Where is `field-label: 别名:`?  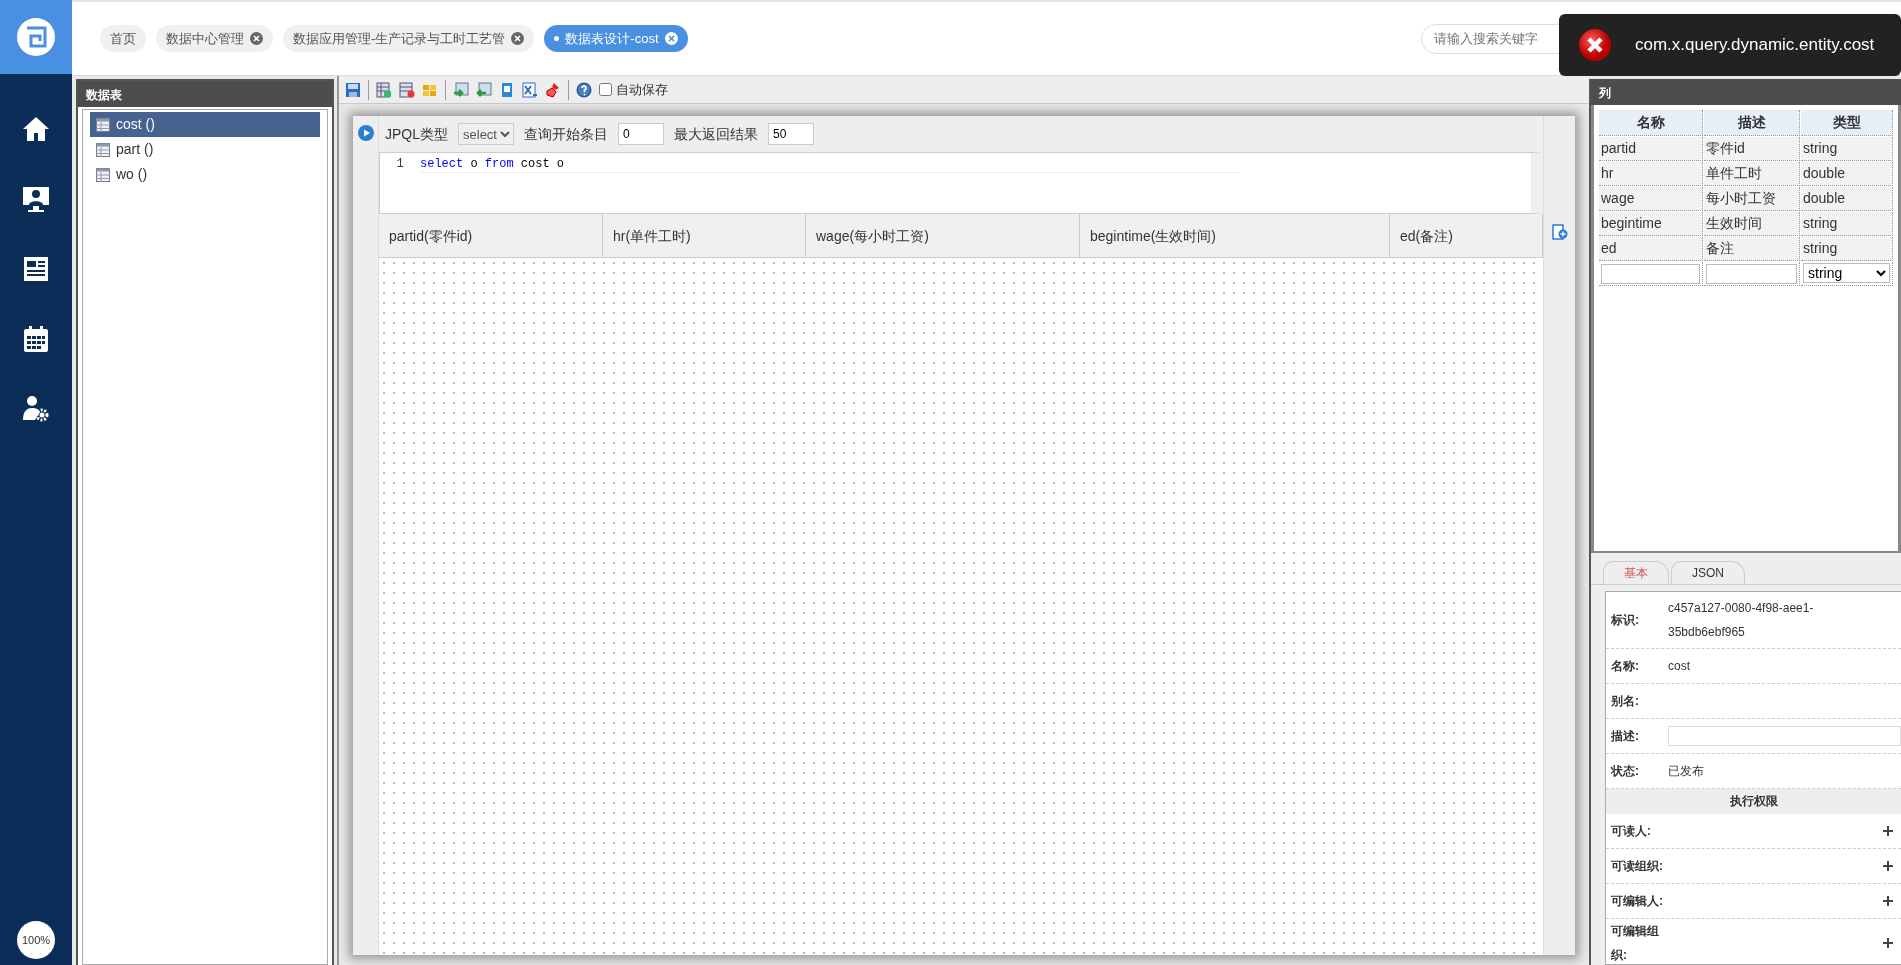 field-label: 别名: is located at coordinates (1625, 701).